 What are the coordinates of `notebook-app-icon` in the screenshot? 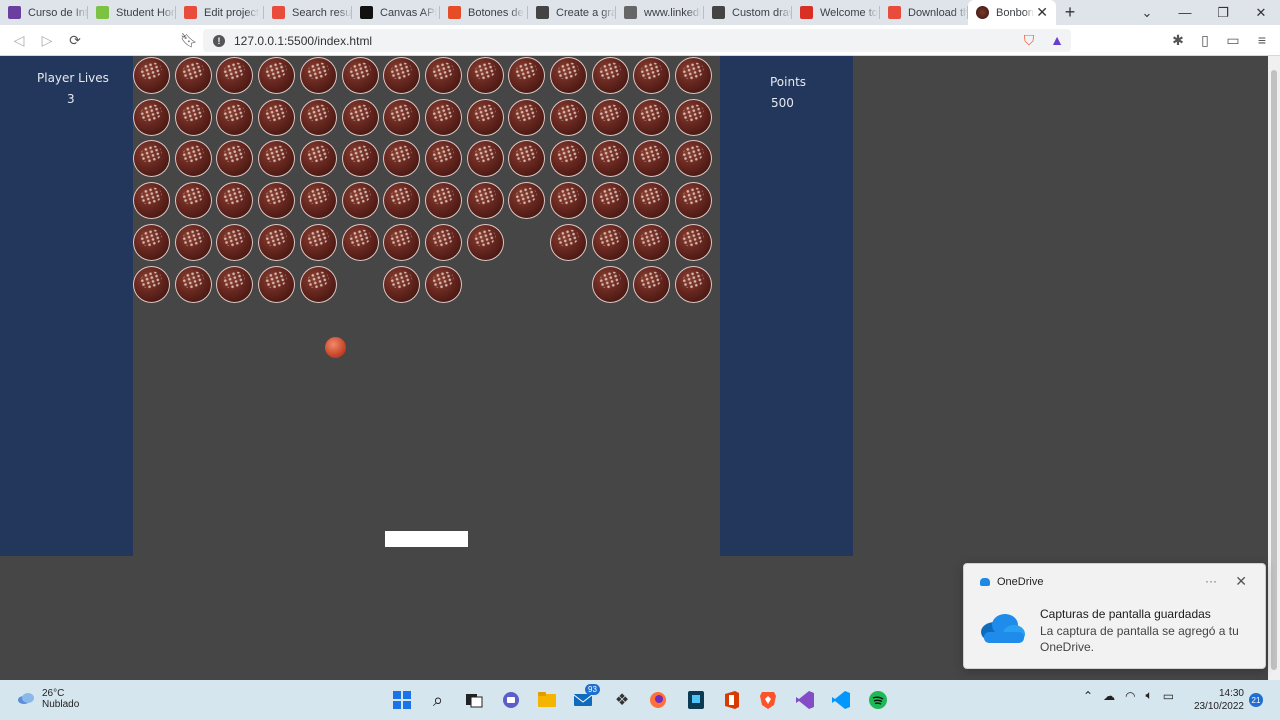 It's located at (696, 700).